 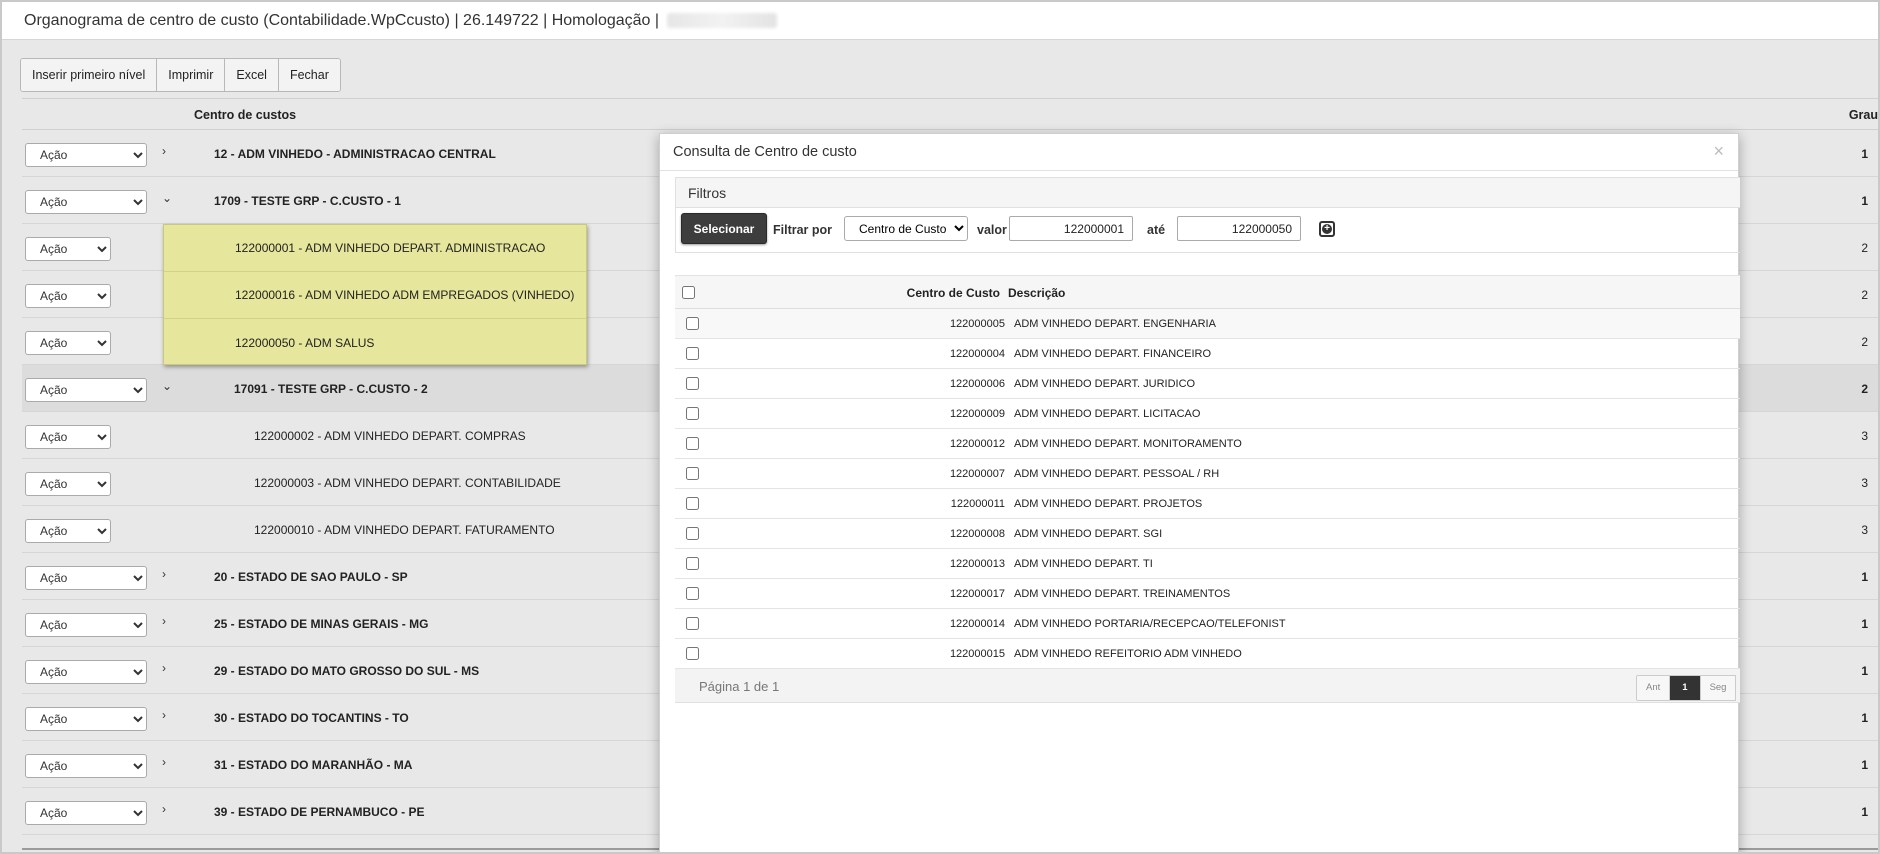 What do you see at coordinates (1150, 624) in the screenshot?
I see `row-desc: ADM VINHEDO PORTARIA/RECEPCAO/TELEFONIST` at bounding box center [1150, 624].